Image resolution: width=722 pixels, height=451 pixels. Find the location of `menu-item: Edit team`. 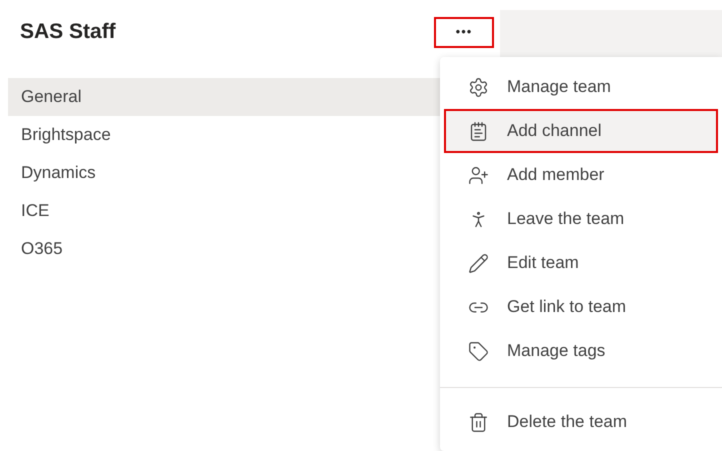

menu-item: Edit team is located at coordinates (581, 263).